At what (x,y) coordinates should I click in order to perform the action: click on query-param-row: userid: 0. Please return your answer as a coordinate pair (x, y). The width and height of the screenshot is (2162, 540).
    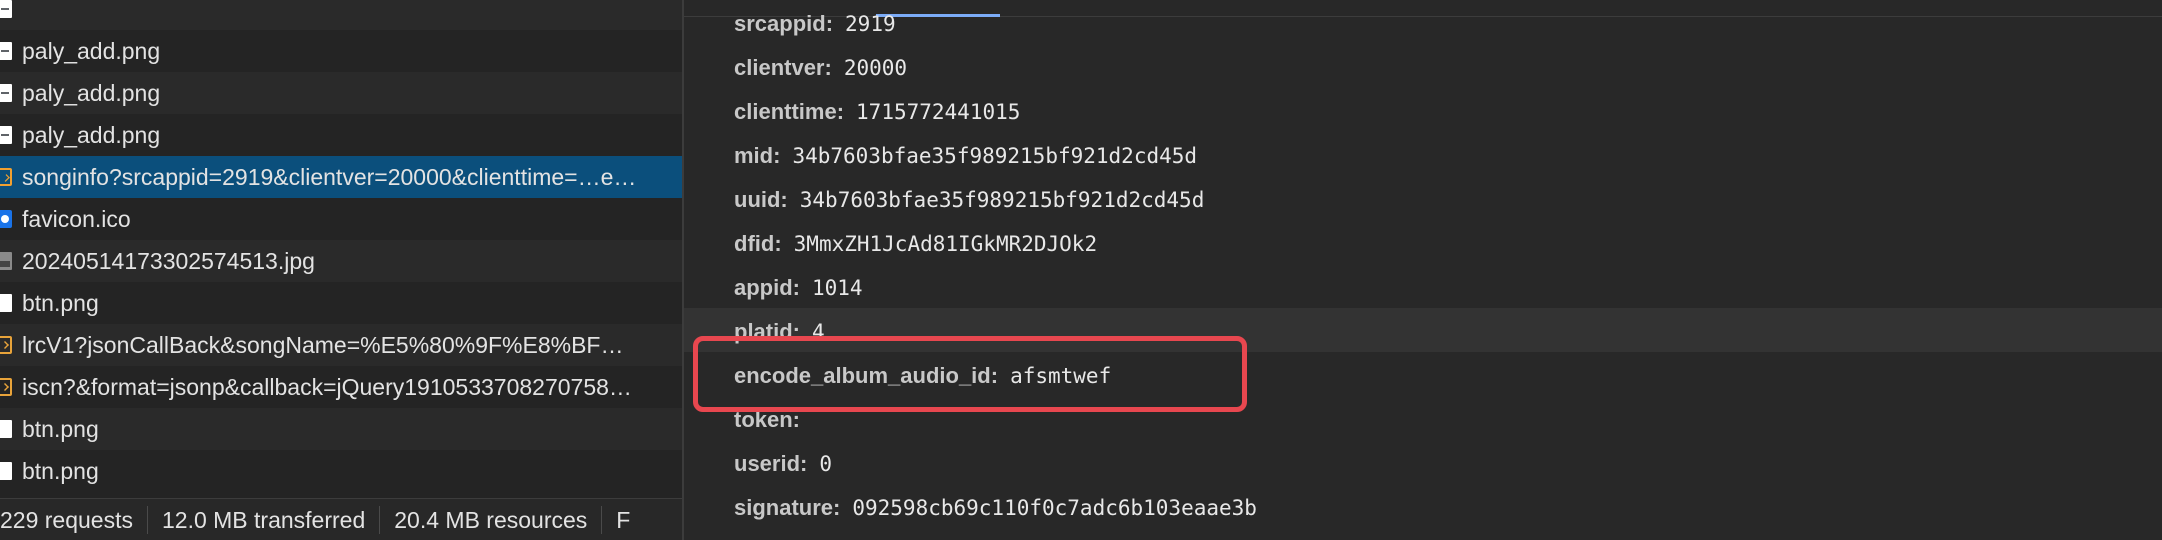
    Looking at the image, I should click on (783, 464).